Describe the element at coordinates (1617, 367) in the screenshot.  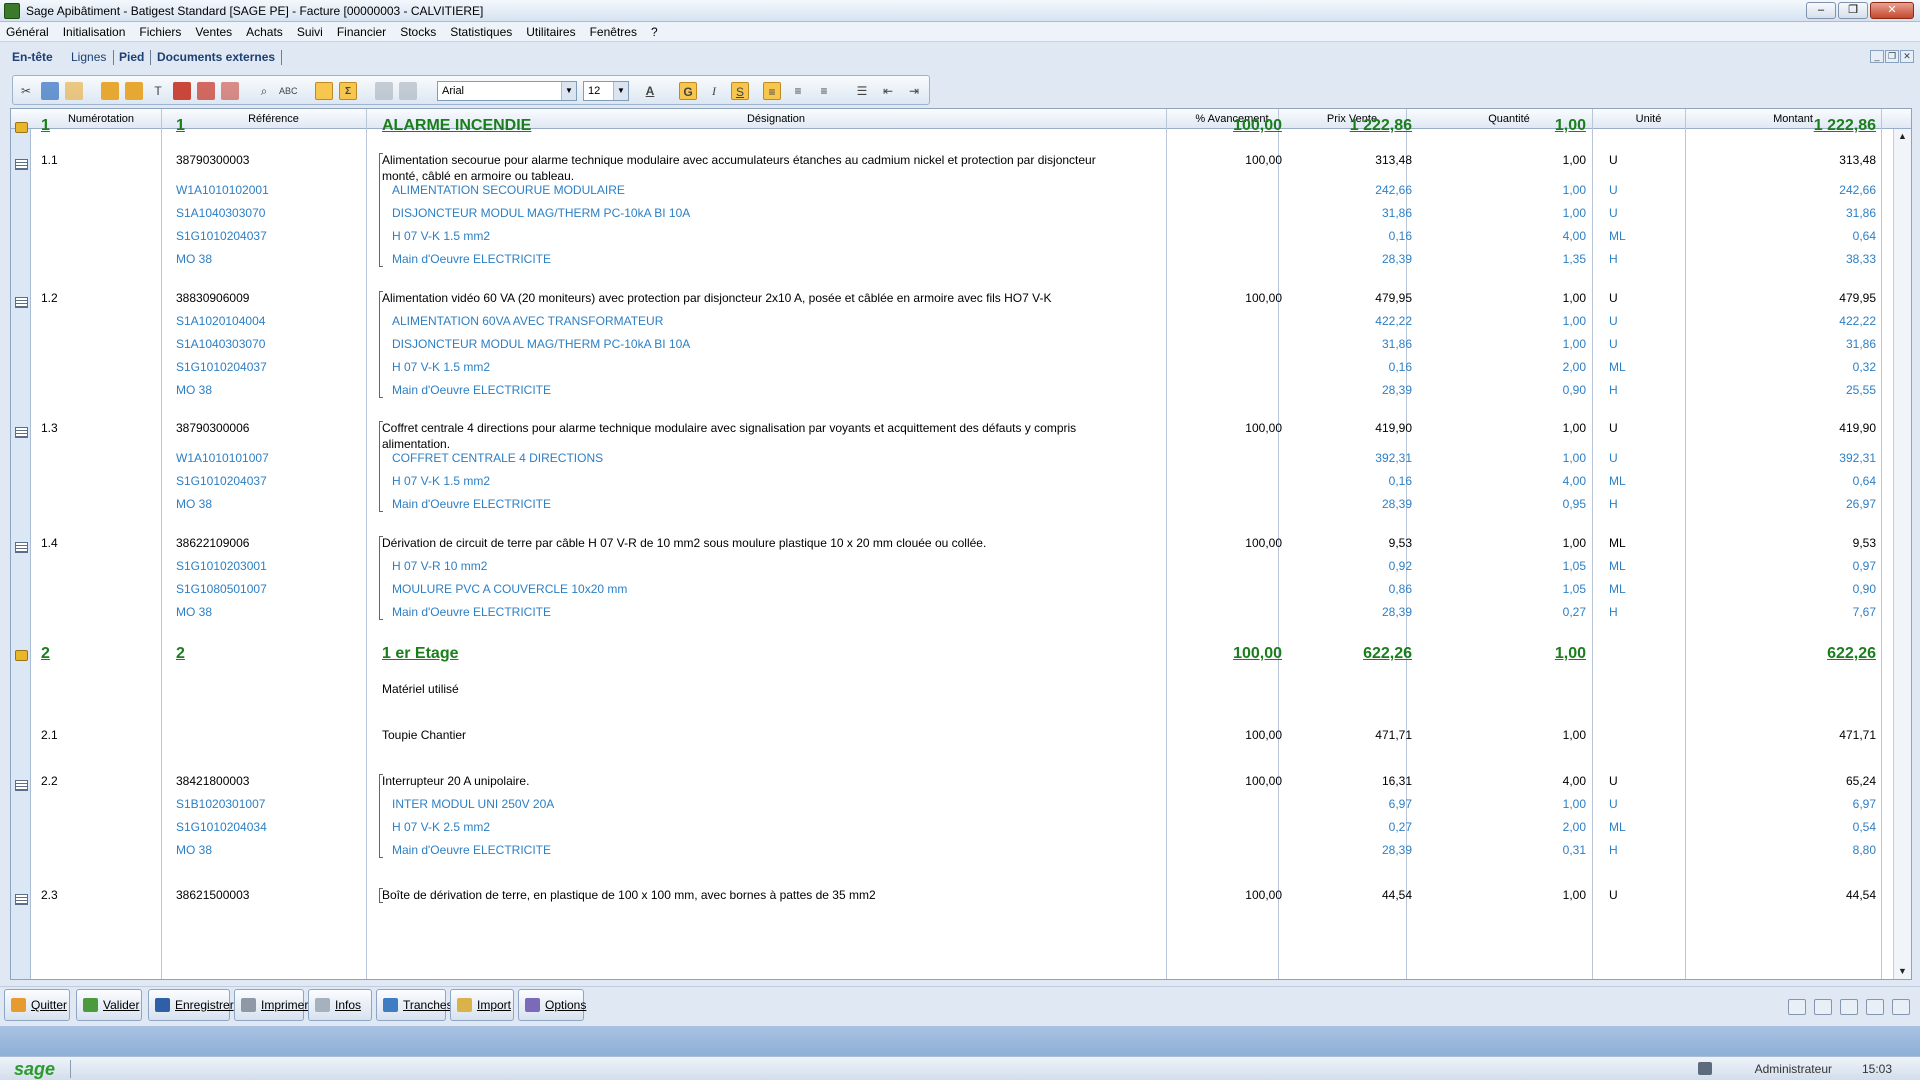
I see `cell-unite: ML` at that location.